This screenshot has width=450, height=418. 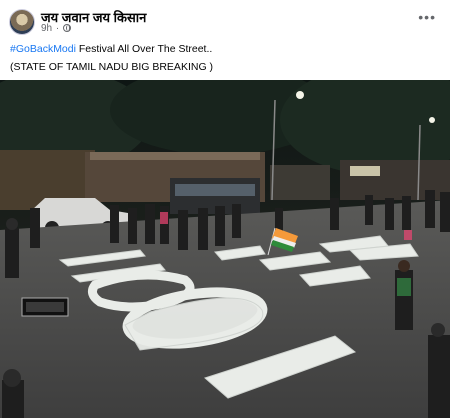 What do you see at coordinates (43, 49) in the screenshot?
I see `hashtag-link: #GoBackModi` at bounding box center [43, 49].